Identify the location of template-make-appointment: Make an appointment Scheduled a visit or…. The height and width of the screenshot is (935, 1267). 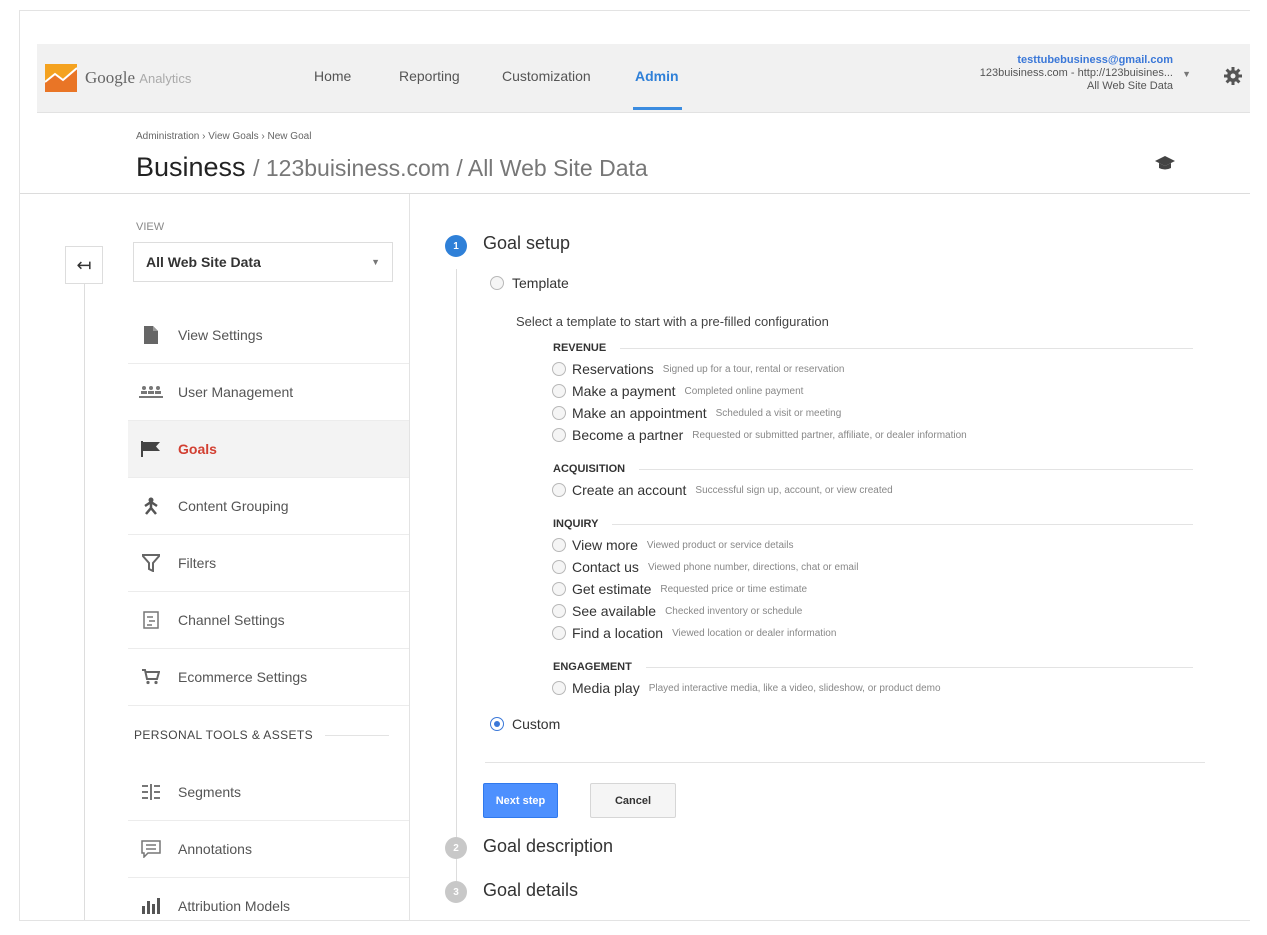
(696, 413).